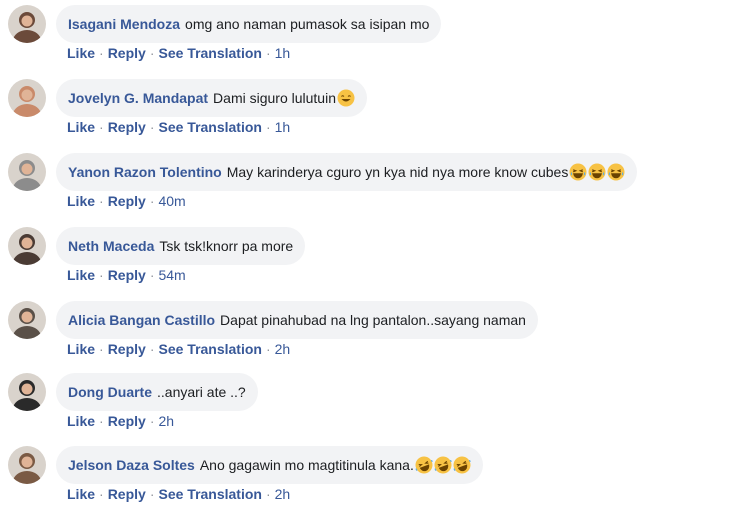 This screenshot has height=516, width=750. Describe the element at coordinates (274, 98) in the screenshot. I see `comment-text: Dami siguro lulutuin` at that location.